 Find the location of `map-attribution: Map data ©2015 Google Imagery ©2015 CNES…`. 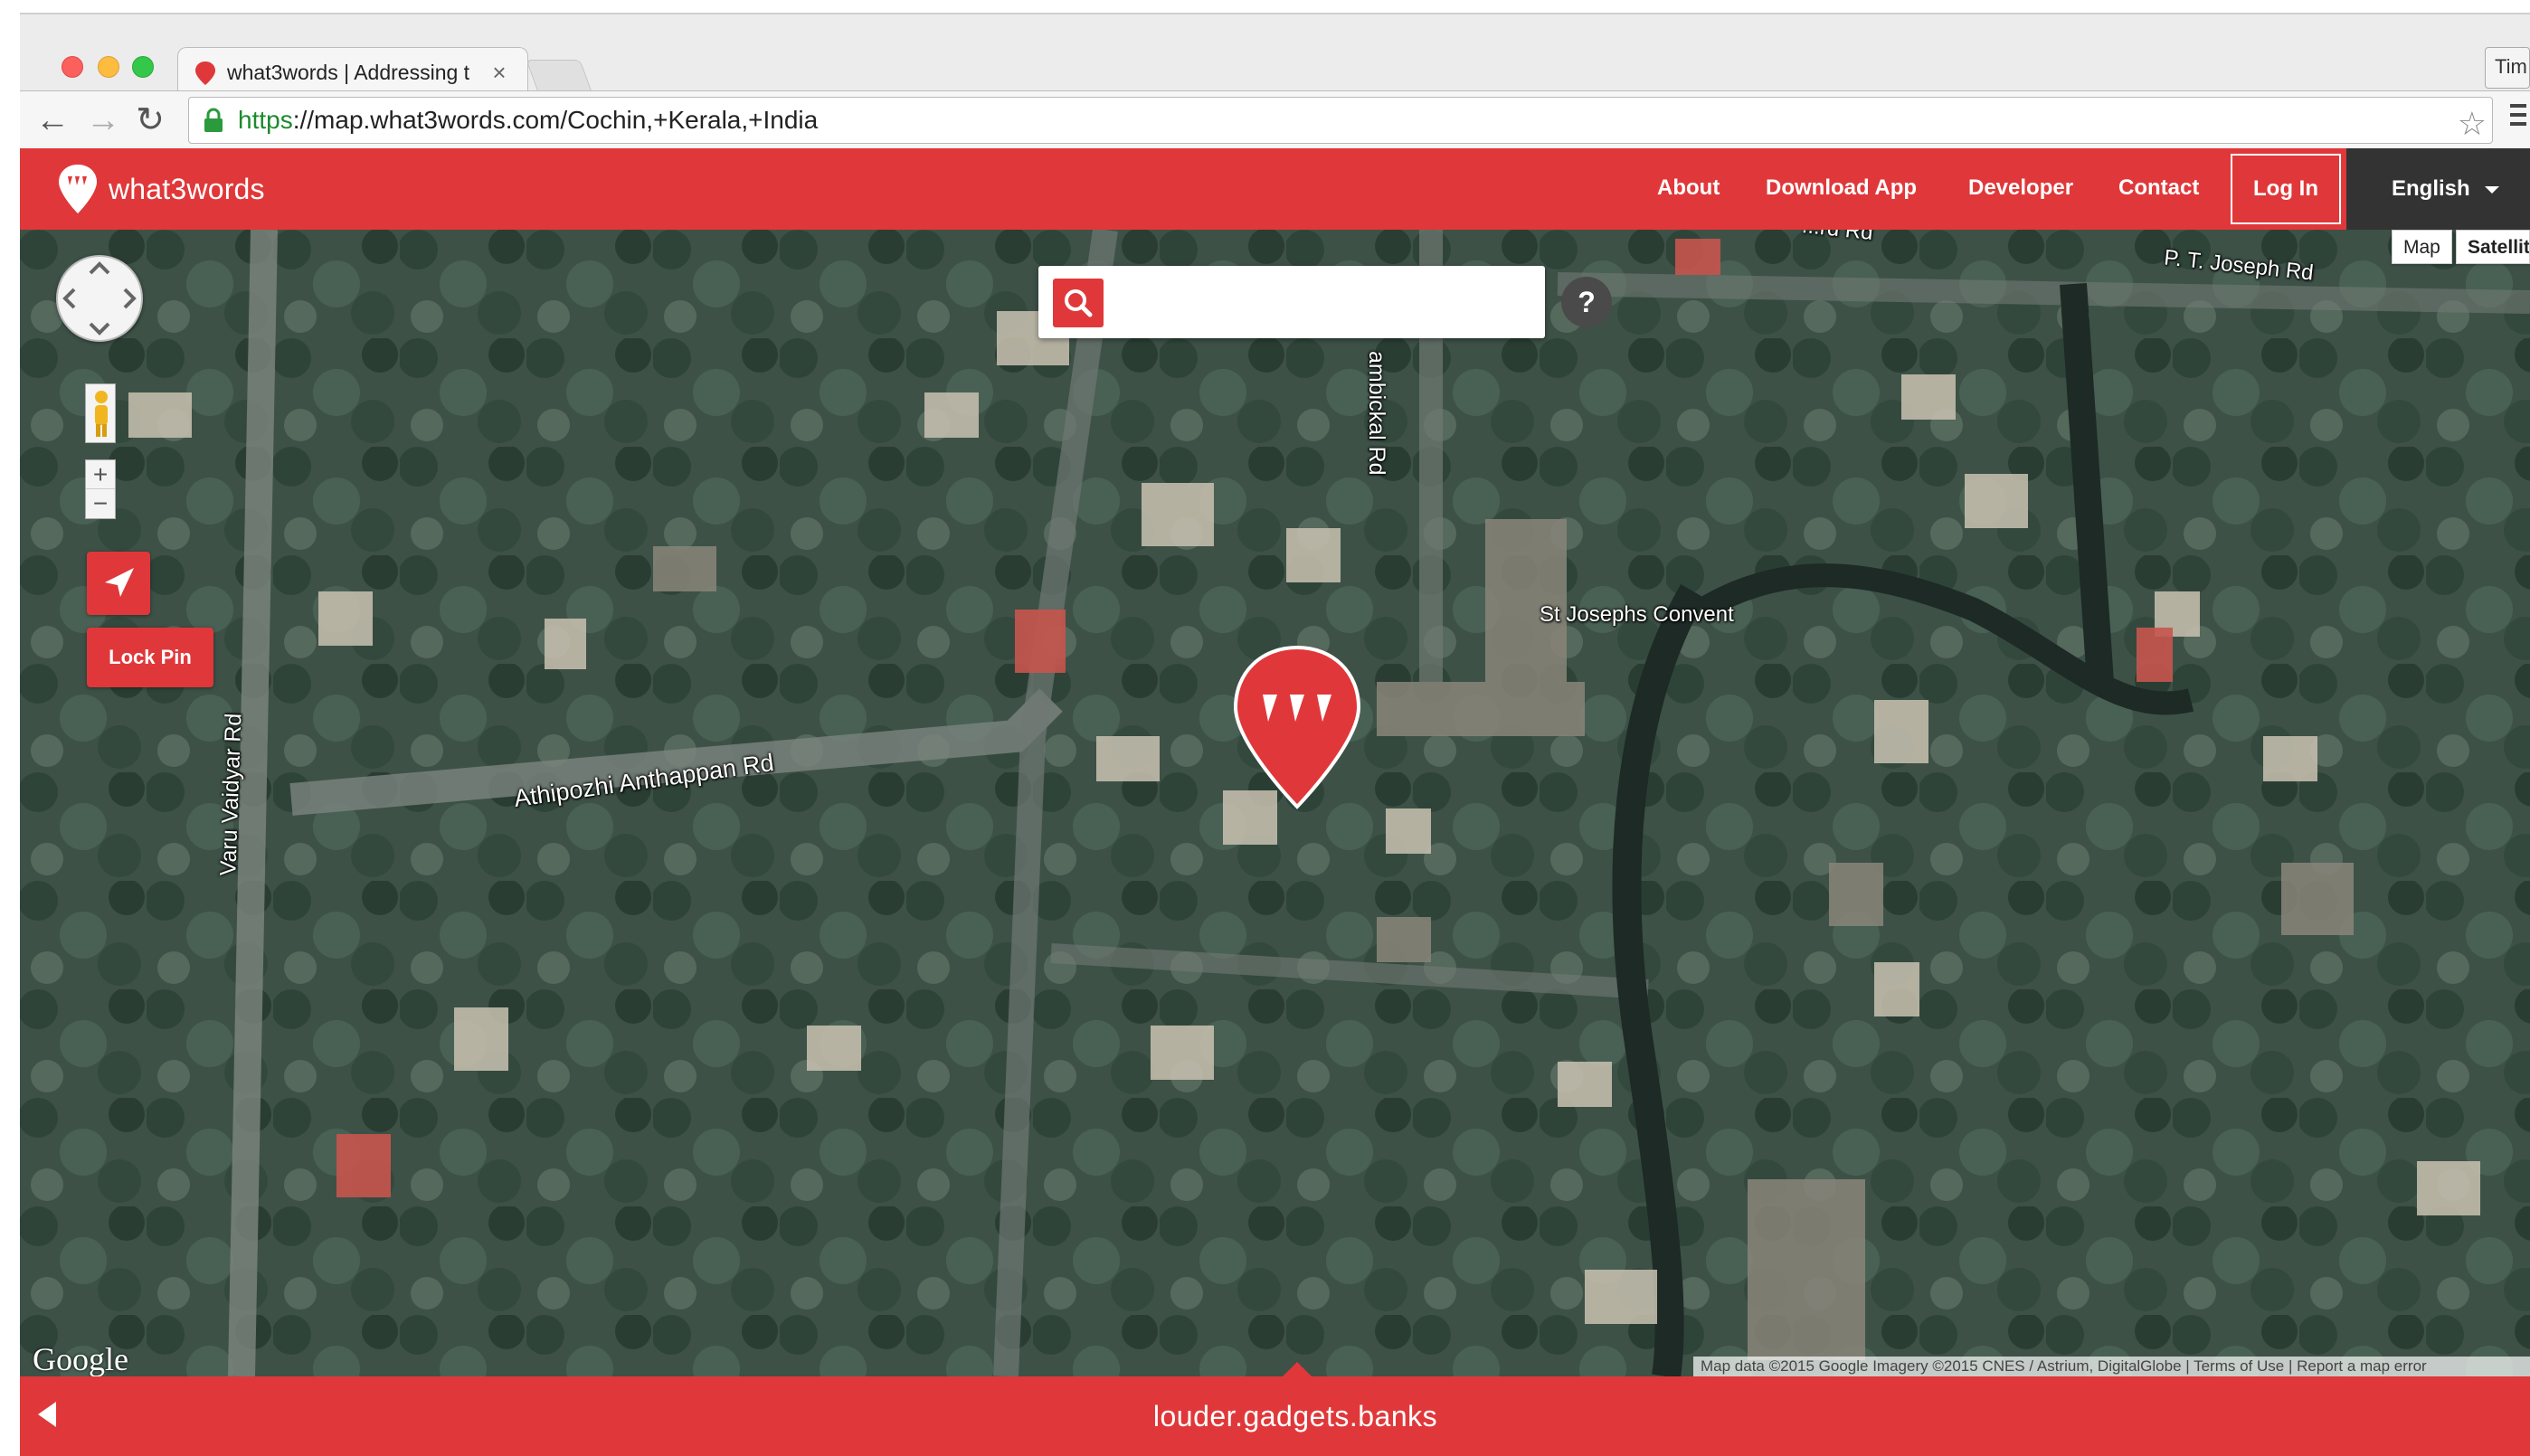

map-attribution: Map data ©2015 Google Imagery ©2015 CNES… is located at coordinates (2111, 1367).